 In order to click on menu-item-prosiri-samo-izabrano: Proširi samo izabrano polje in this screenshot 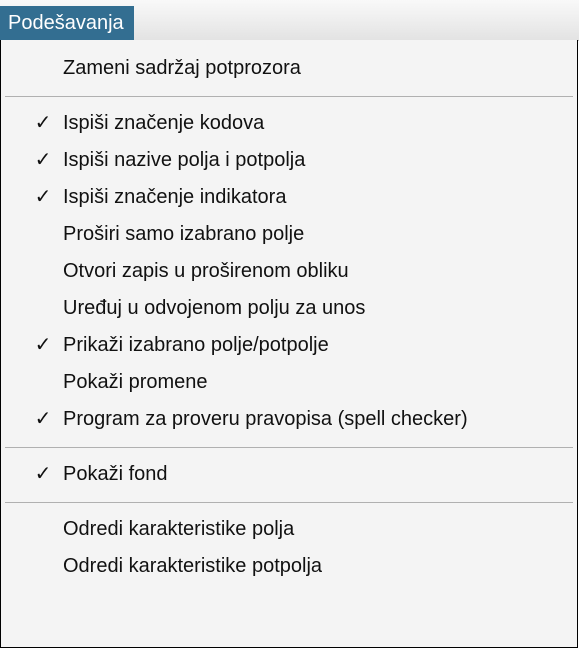, I will do `click(289, 234)`.